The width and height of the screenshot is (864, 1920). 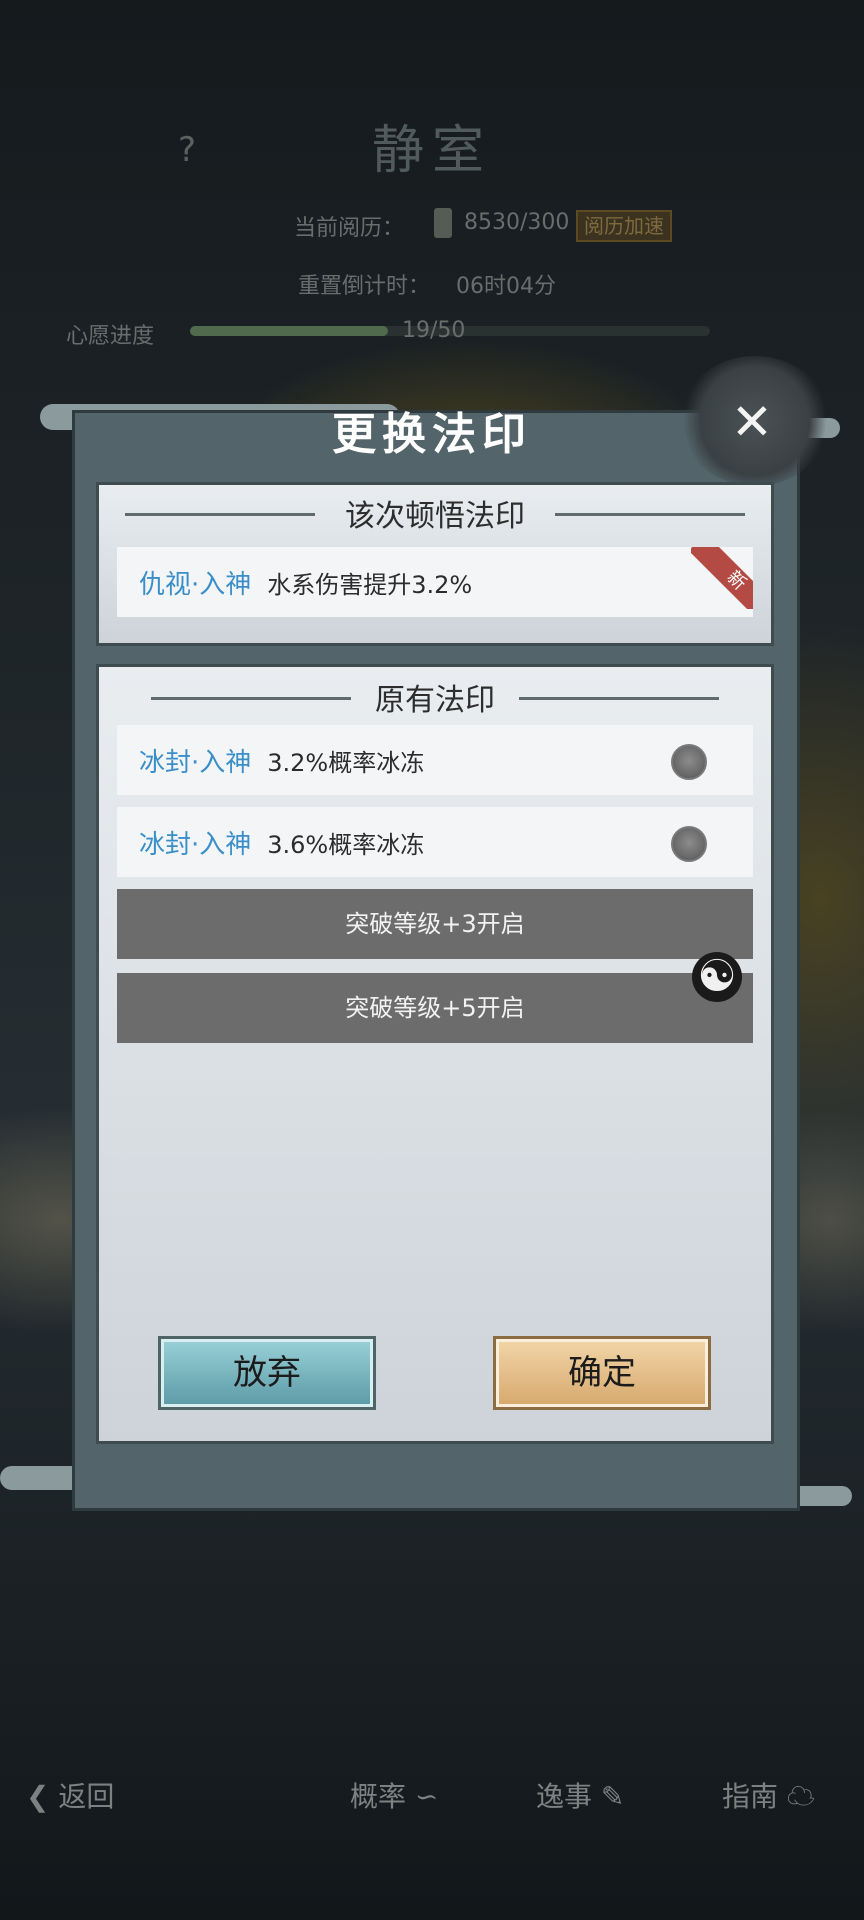 What do you see at coordinates (86, 1796) in the screenshot?
I see `back-label: 返回` at bounding box center [86, 1796].